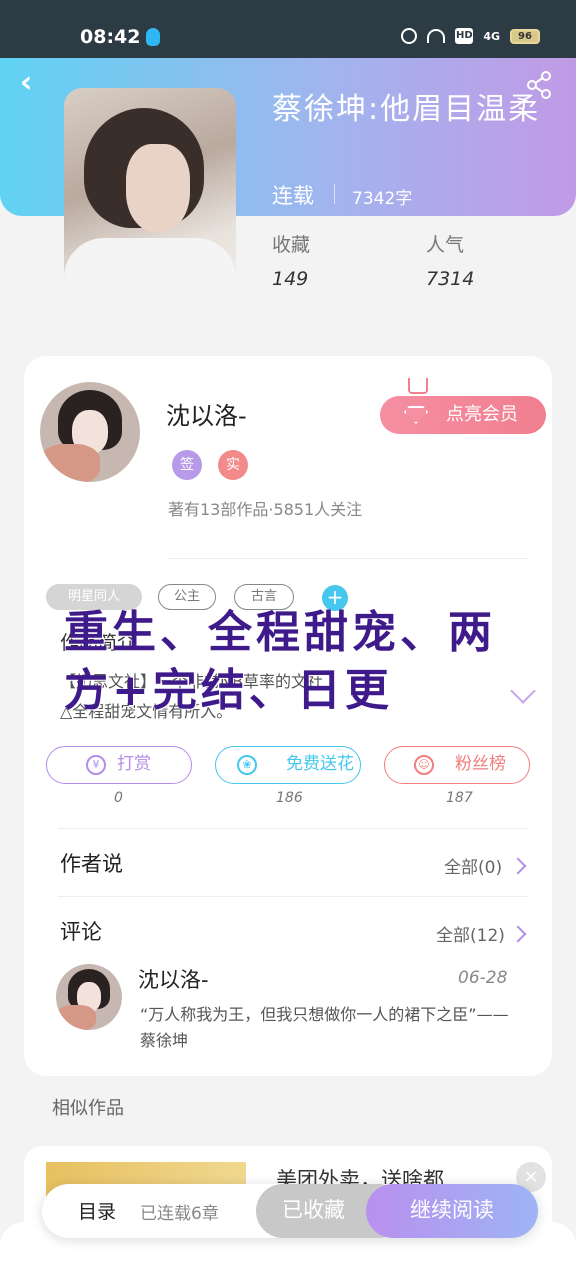  What do you see at coordinates (436, 36) in the screenshot?
I see `wifi-icon` at bounding box center [436, 36].